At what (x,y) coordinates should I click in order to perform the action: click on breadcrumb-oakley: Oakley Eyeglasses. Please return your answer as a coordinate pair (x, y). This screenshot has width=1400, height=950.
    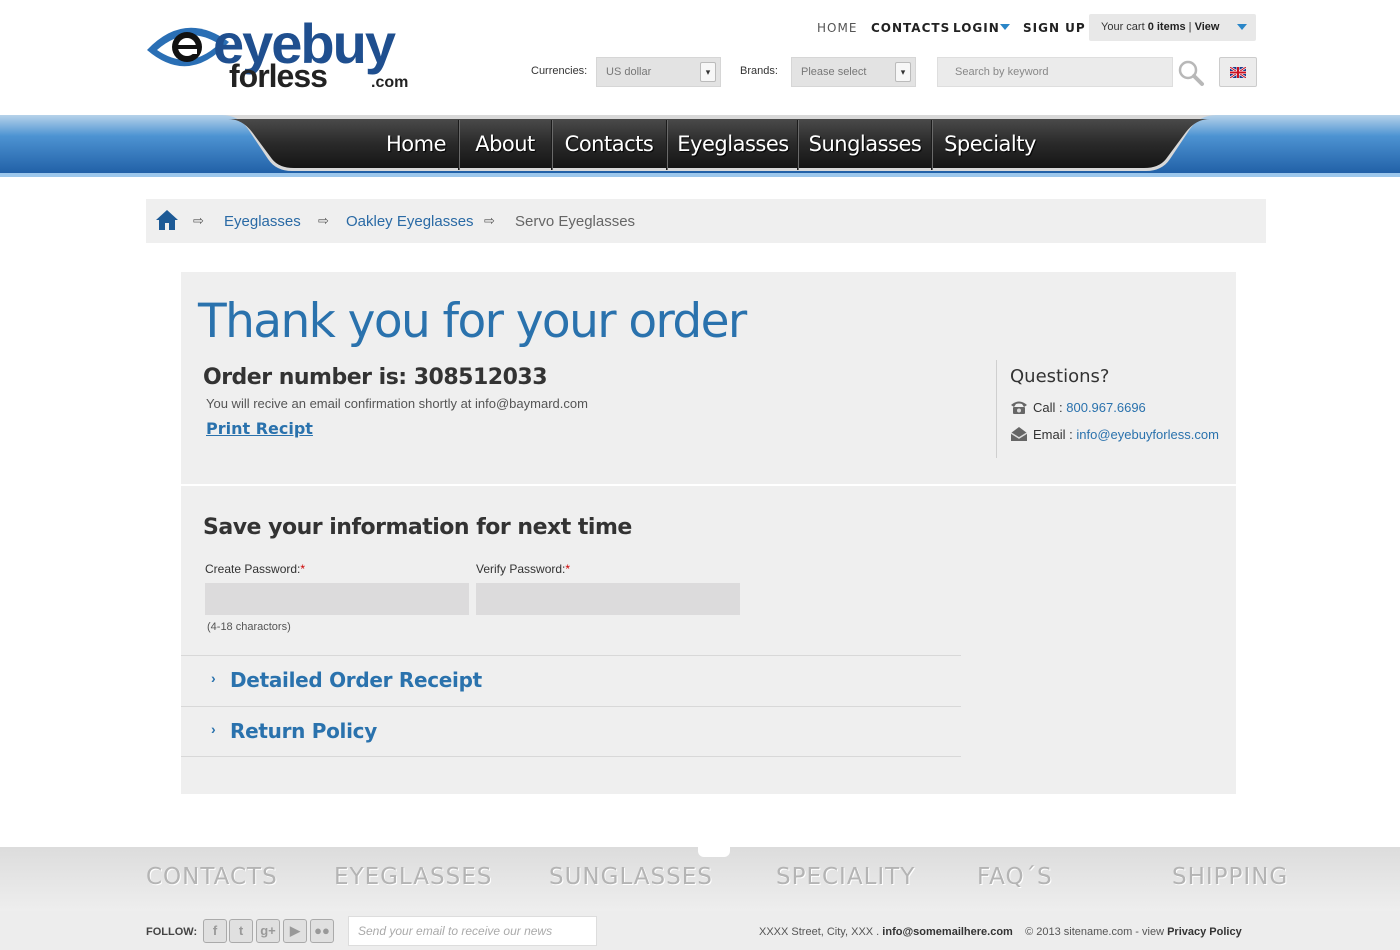
    Looking at the image, I should click on (410, 221).